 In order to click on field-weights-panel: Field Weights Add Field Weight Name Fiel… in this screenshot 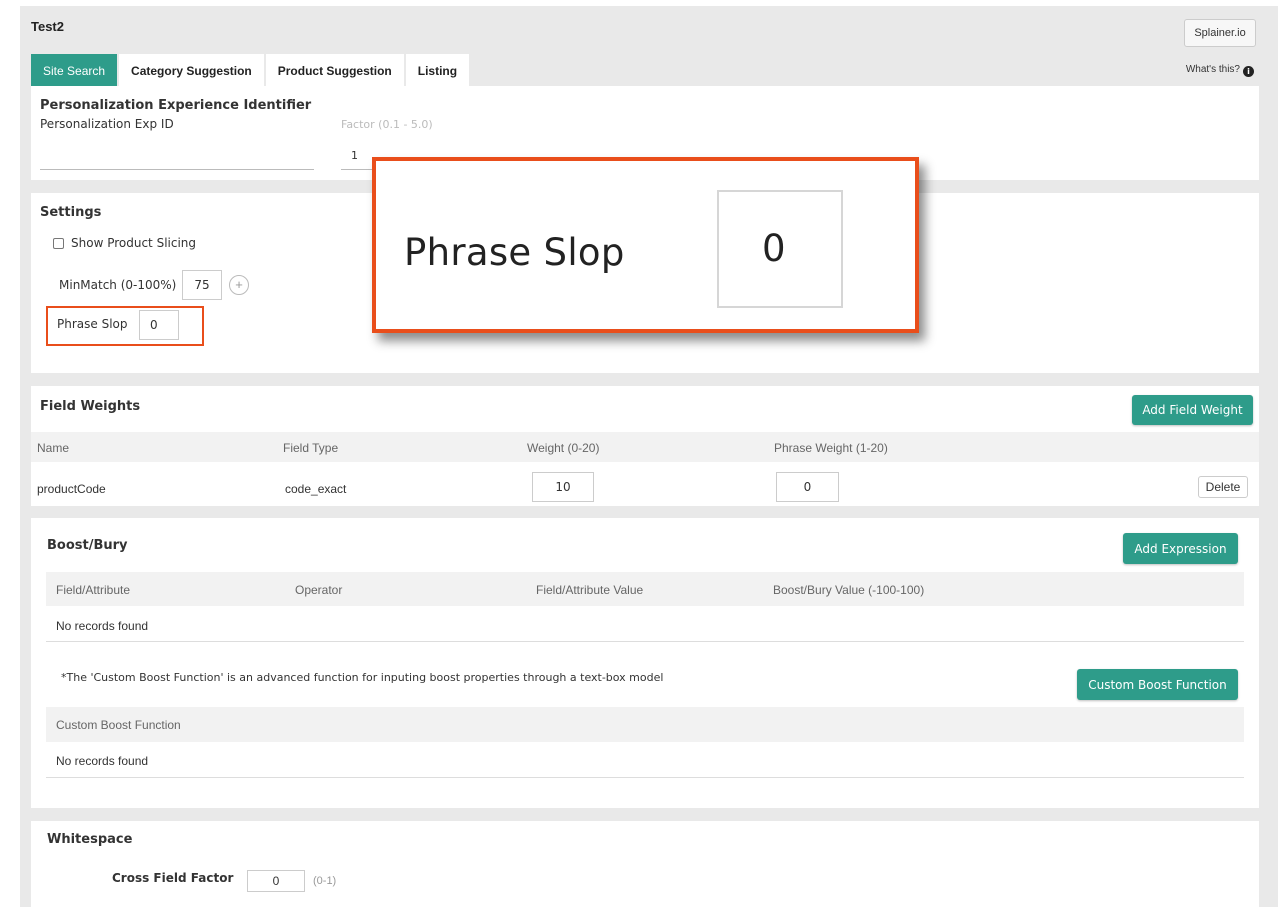, I will do `click(645, 446)`.